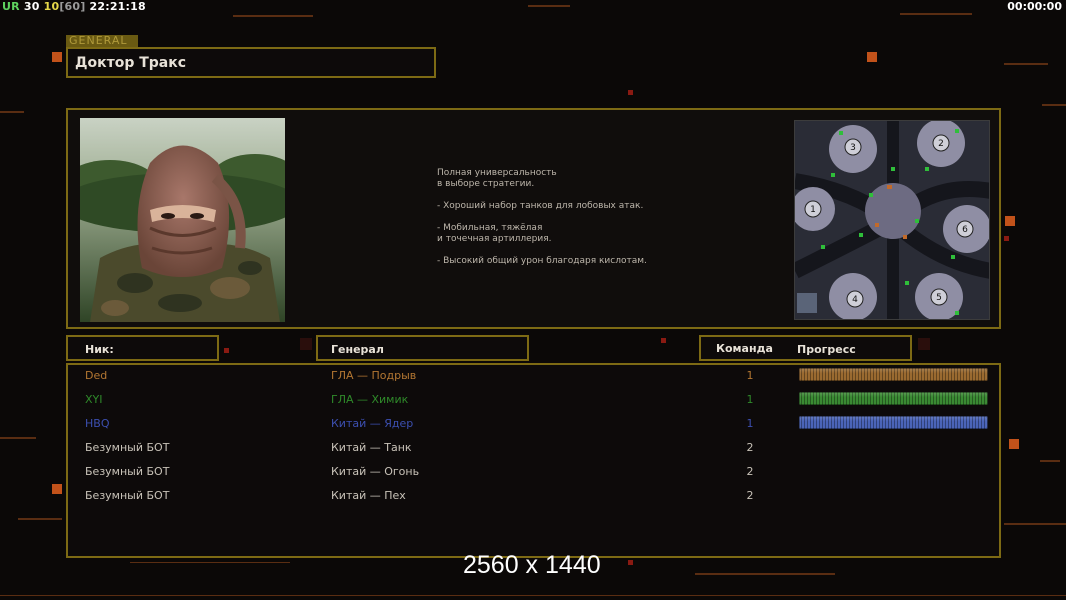 Image resolution: width=1066 pixels, height=600 pixels. What do you see at coordinates (892, 220) in the screenshot?
I see `map-preview: 3 2 1 6 4 5` at bounding box center [892, 220].